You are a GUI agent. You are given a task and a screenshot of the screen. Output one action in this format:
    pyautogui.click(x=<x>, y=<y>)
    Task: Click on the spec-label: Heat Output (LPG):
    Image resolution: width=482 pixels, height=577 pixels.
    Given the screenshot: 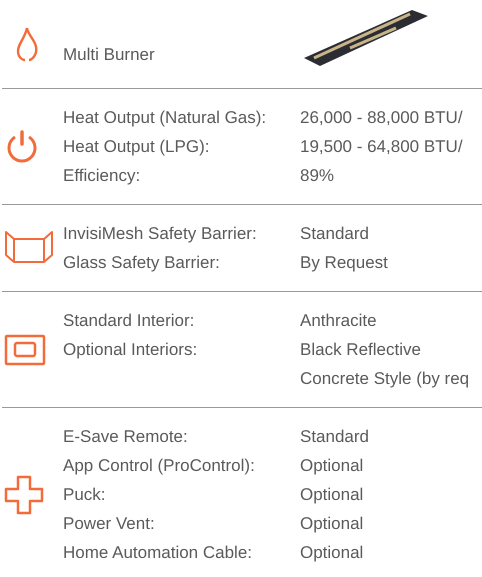 What is the action you would take?
    pyautogui.click(x=136, y=147)
    